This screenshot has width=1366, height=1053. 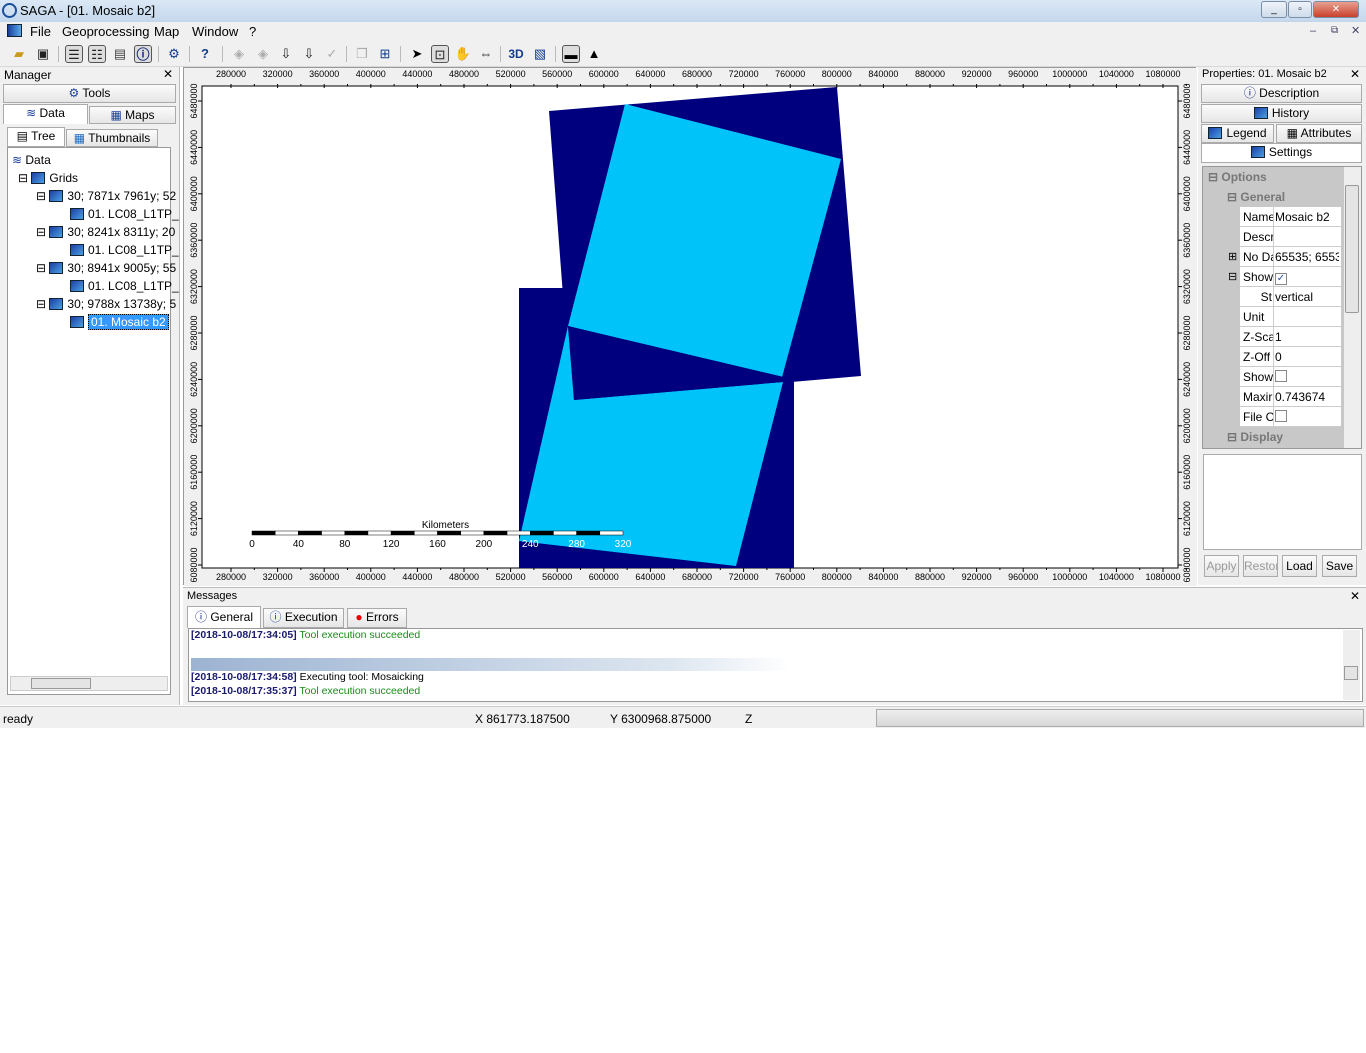 What do you see at coordinates (112, 138) in the screenshot?
I see `tab-thumbnails: ▦ Thumbnails` at bounding box center [112, 138].